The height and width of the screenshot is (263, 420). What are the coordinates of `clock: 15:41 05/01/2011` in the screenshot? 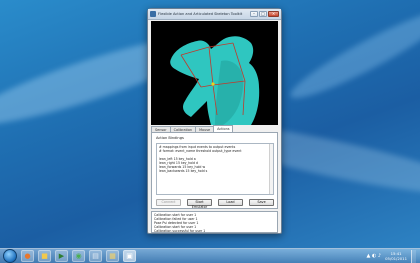 It's located at (396, 256).